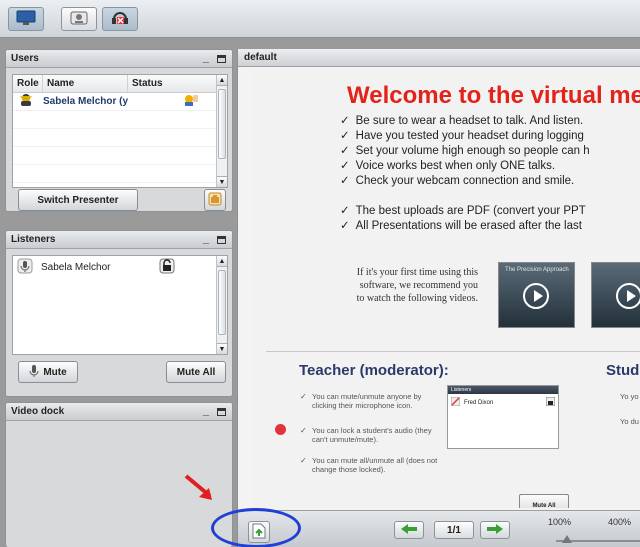 This screenshot has height=547, width=640. I want to click on user-name: Sabela Melchor (y, so click(85, 101).